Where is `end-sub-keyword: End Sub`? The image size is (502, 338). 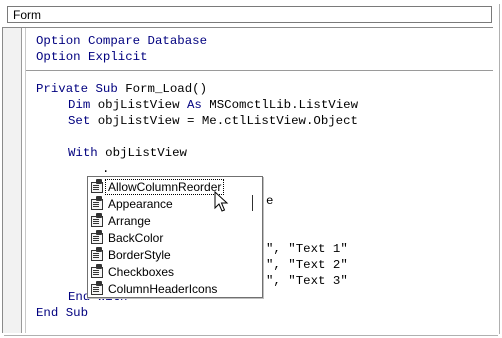 end-sub-keyword: End Sub is located at coordinates (62, 313).